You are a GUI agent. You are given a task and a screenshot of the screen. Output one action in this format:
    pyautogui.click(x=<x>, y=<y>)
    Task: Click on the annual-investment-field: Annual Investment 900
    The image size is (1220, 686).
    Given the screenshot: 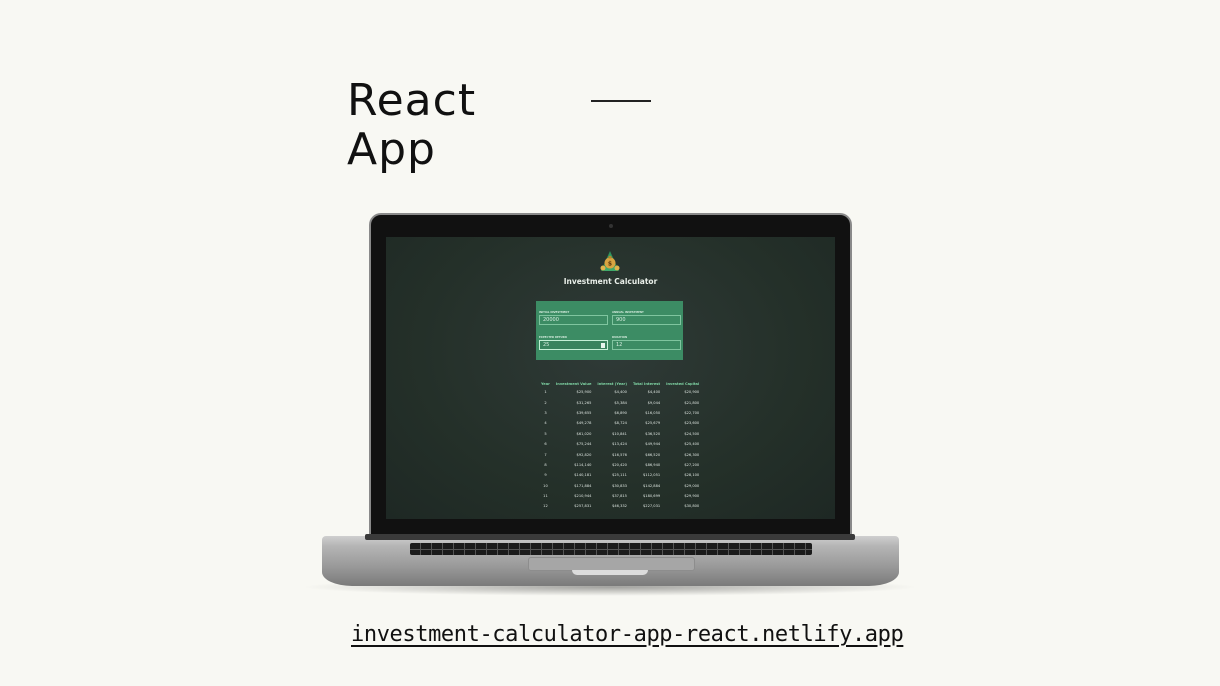 What is the action you would take?
    pyautogui.click(x=646, y=318)
    